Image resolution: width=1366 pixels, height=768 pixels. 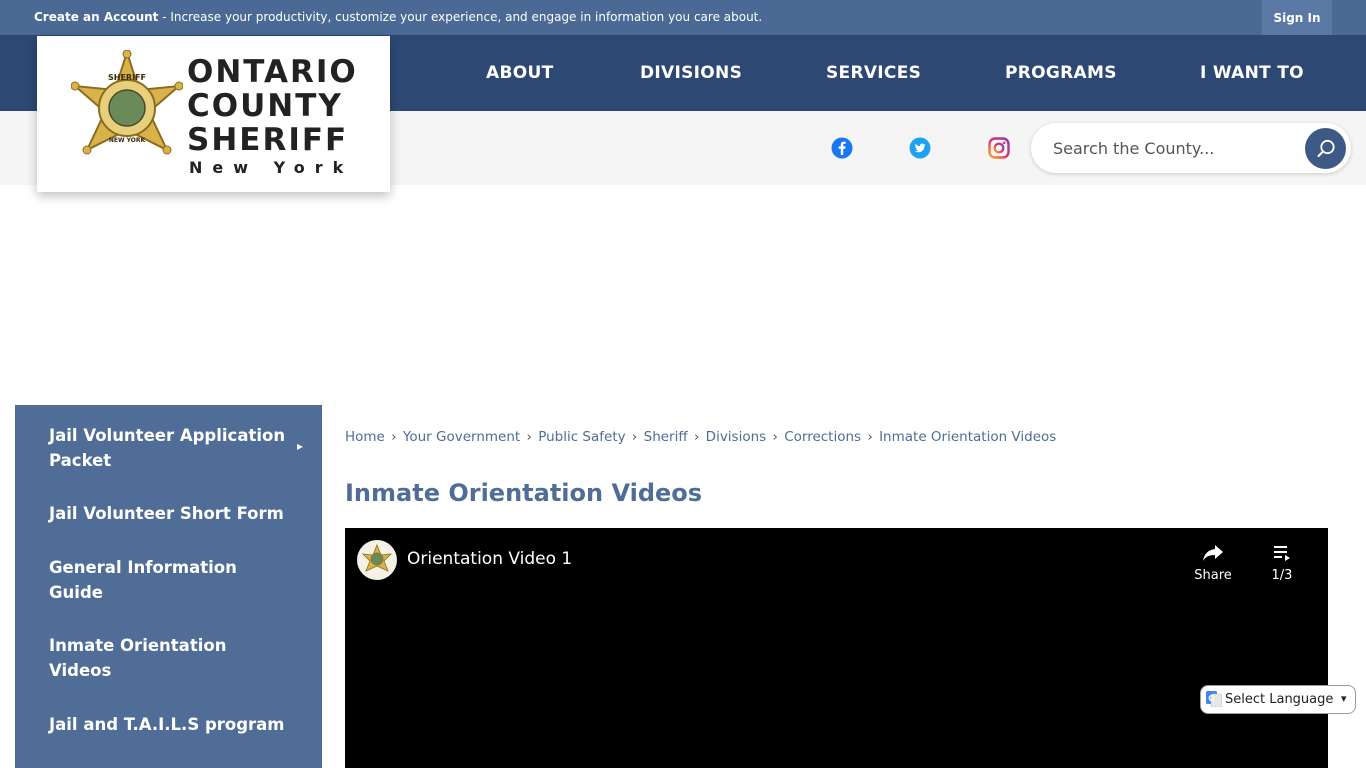 What do you see at coordinates (1252, 73) in the screenshot?
I see `nav-item-i-want-to: I WANT TO` at bounding box center [1252, 73].